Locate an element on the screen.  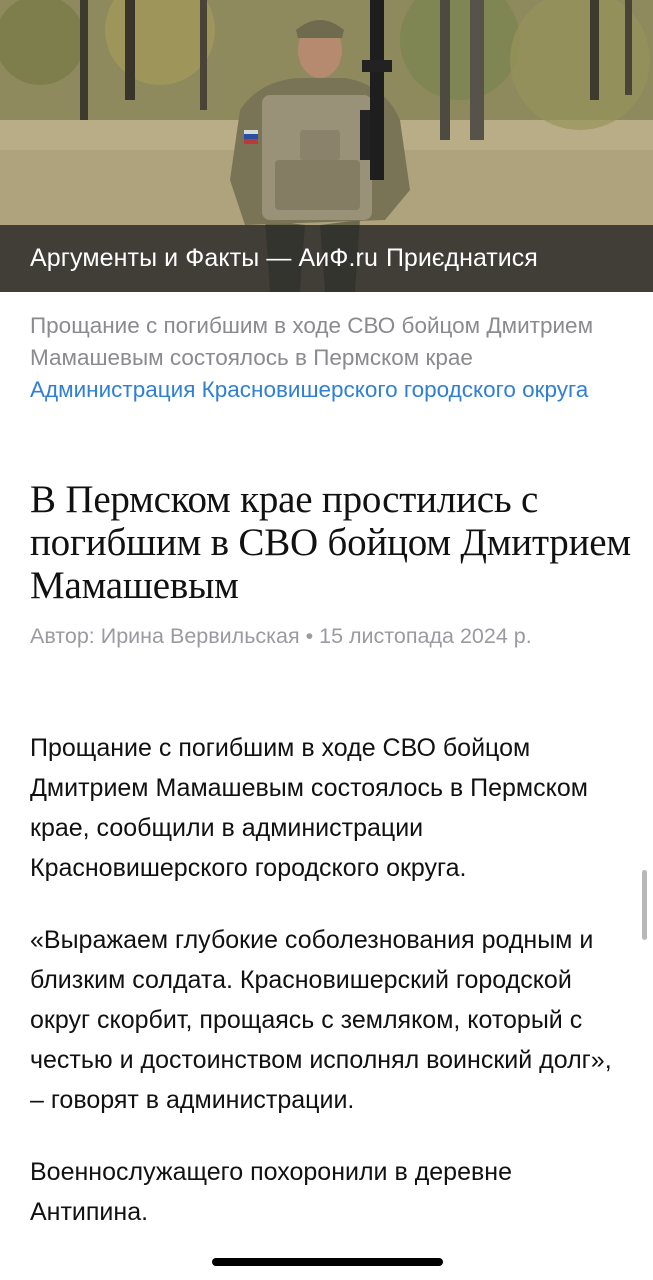
channel-bar: Аргументы и Факты — АиФ.ru Приєднатися is located at coordinates (326, 258).